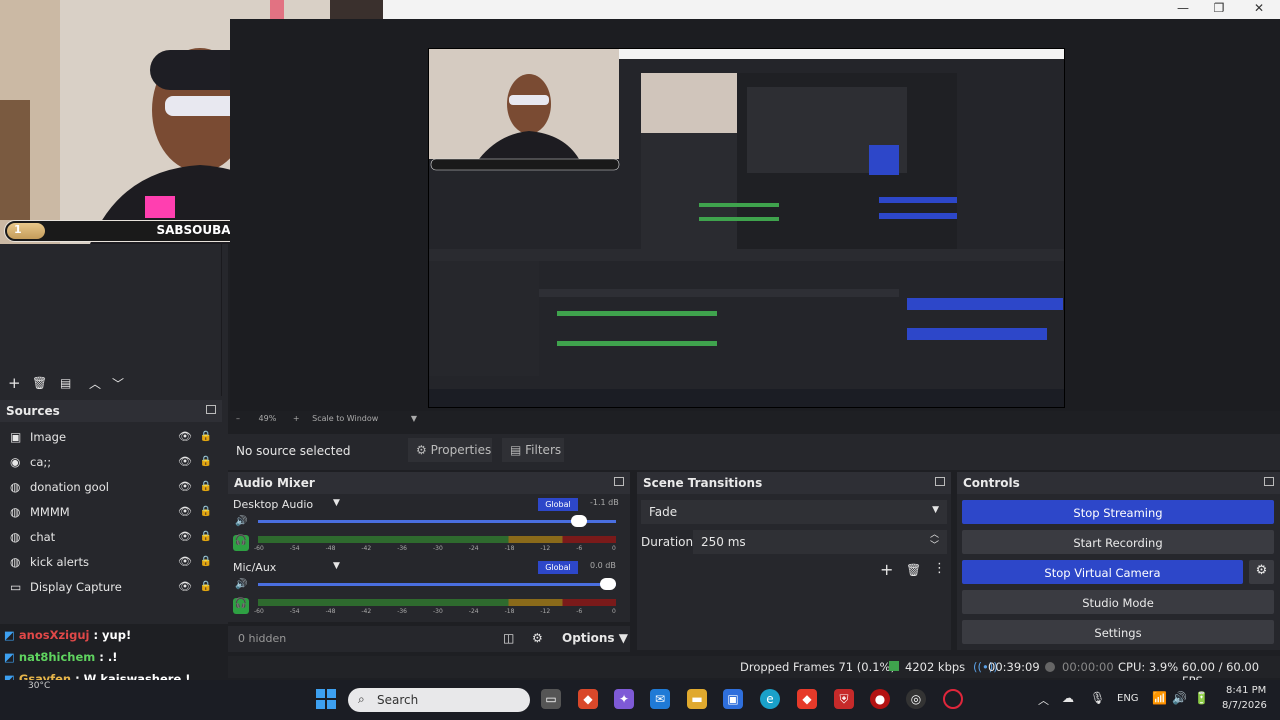  I want to click on settings-button: Settings, so click(1118, 632).